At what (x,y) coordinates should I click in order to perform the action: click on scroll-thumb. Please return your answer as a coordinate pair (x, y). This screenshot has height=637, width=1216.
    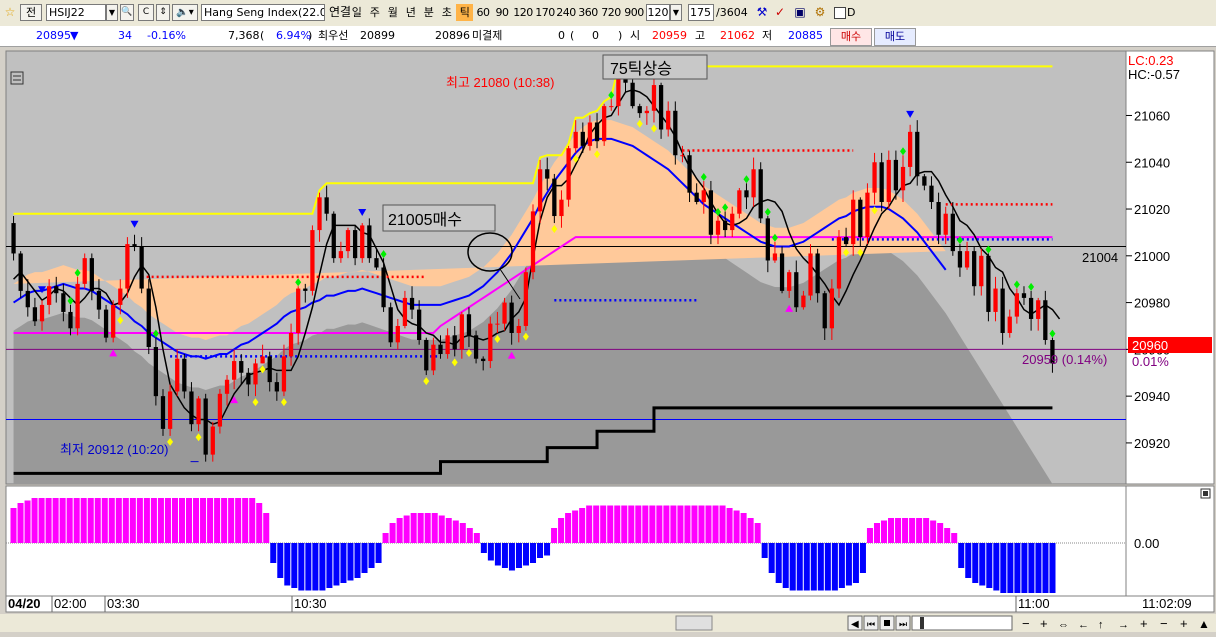
    Looking at the image, I should click on (694, 623).